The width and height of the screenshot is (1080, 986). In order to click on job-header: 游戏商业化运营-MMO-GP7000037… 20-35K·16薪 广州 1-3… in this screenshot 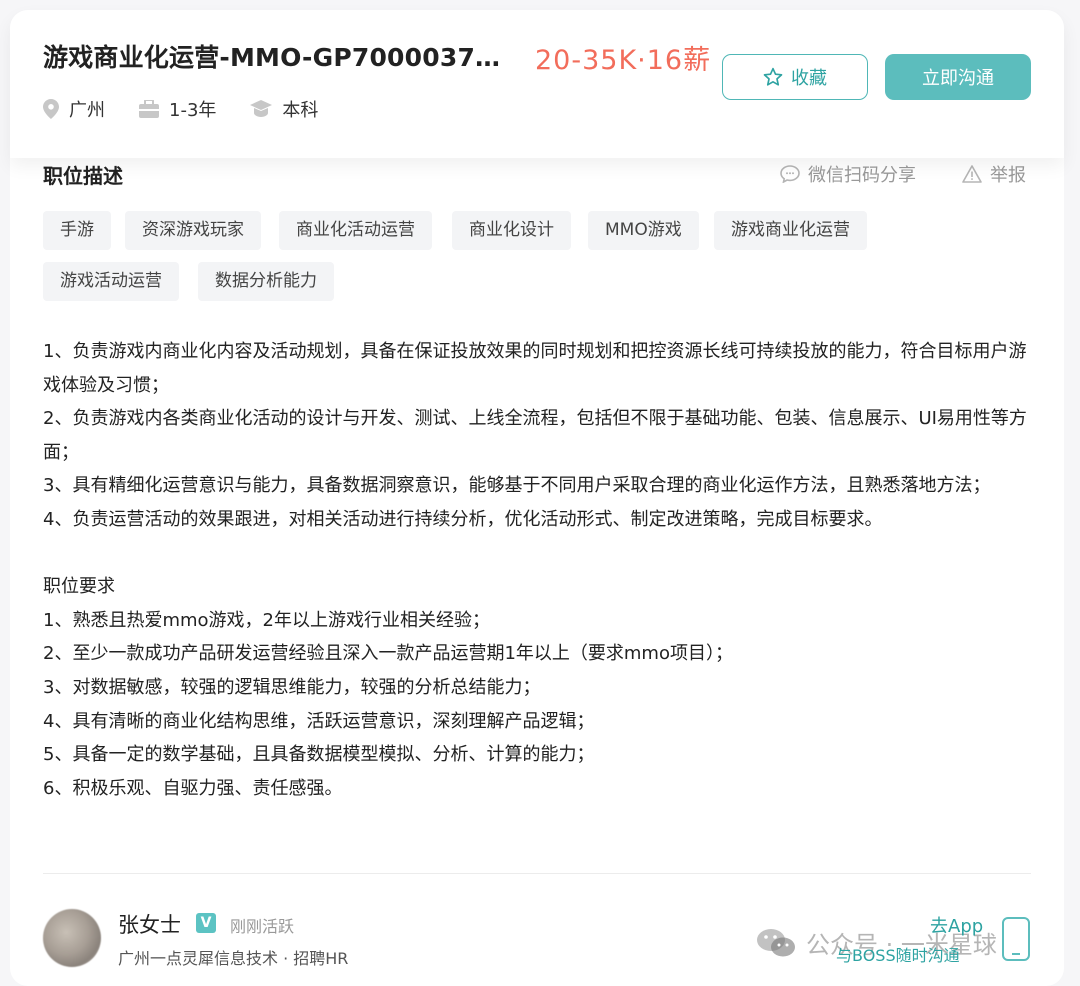, I will do `click(537, 84)`.